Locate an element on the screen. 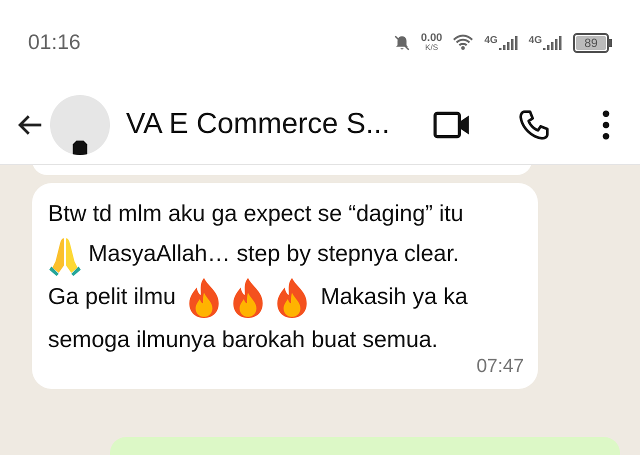 The width and height of the screenshot is (640, 455). status-time: 01:16 is located at coordinates (54, 43).